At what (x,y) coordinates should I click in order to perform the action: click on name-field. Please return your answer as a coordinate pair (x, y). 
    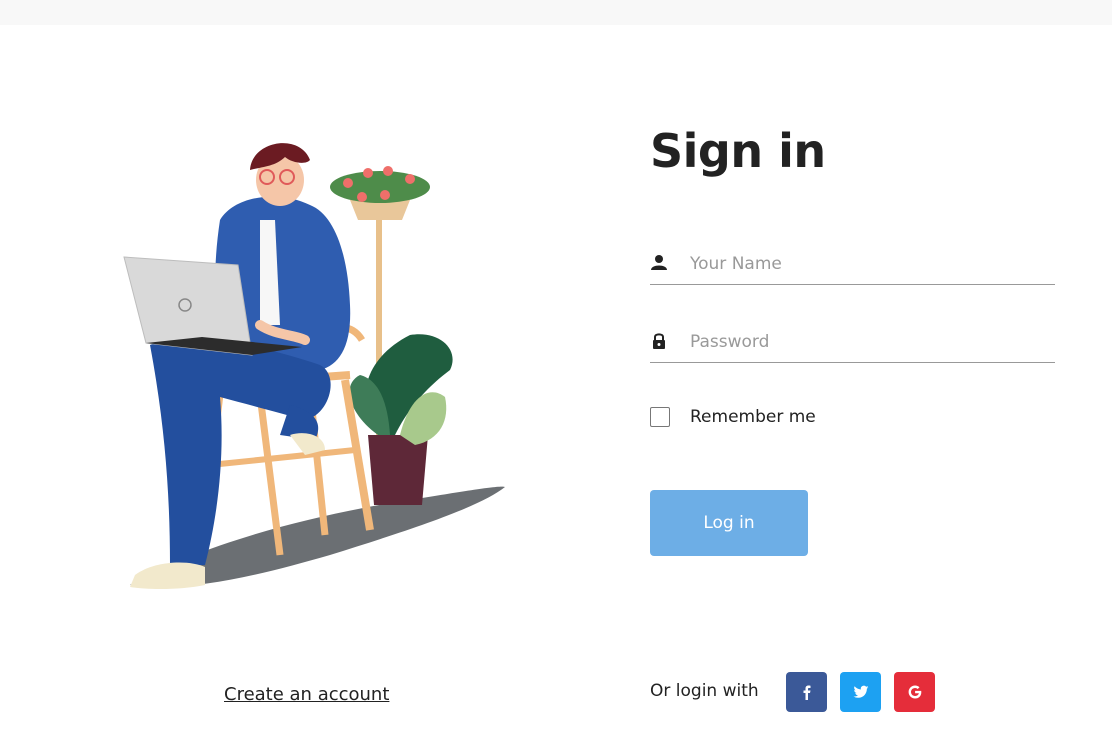
    Looking at the image, I should click on (852, 264).